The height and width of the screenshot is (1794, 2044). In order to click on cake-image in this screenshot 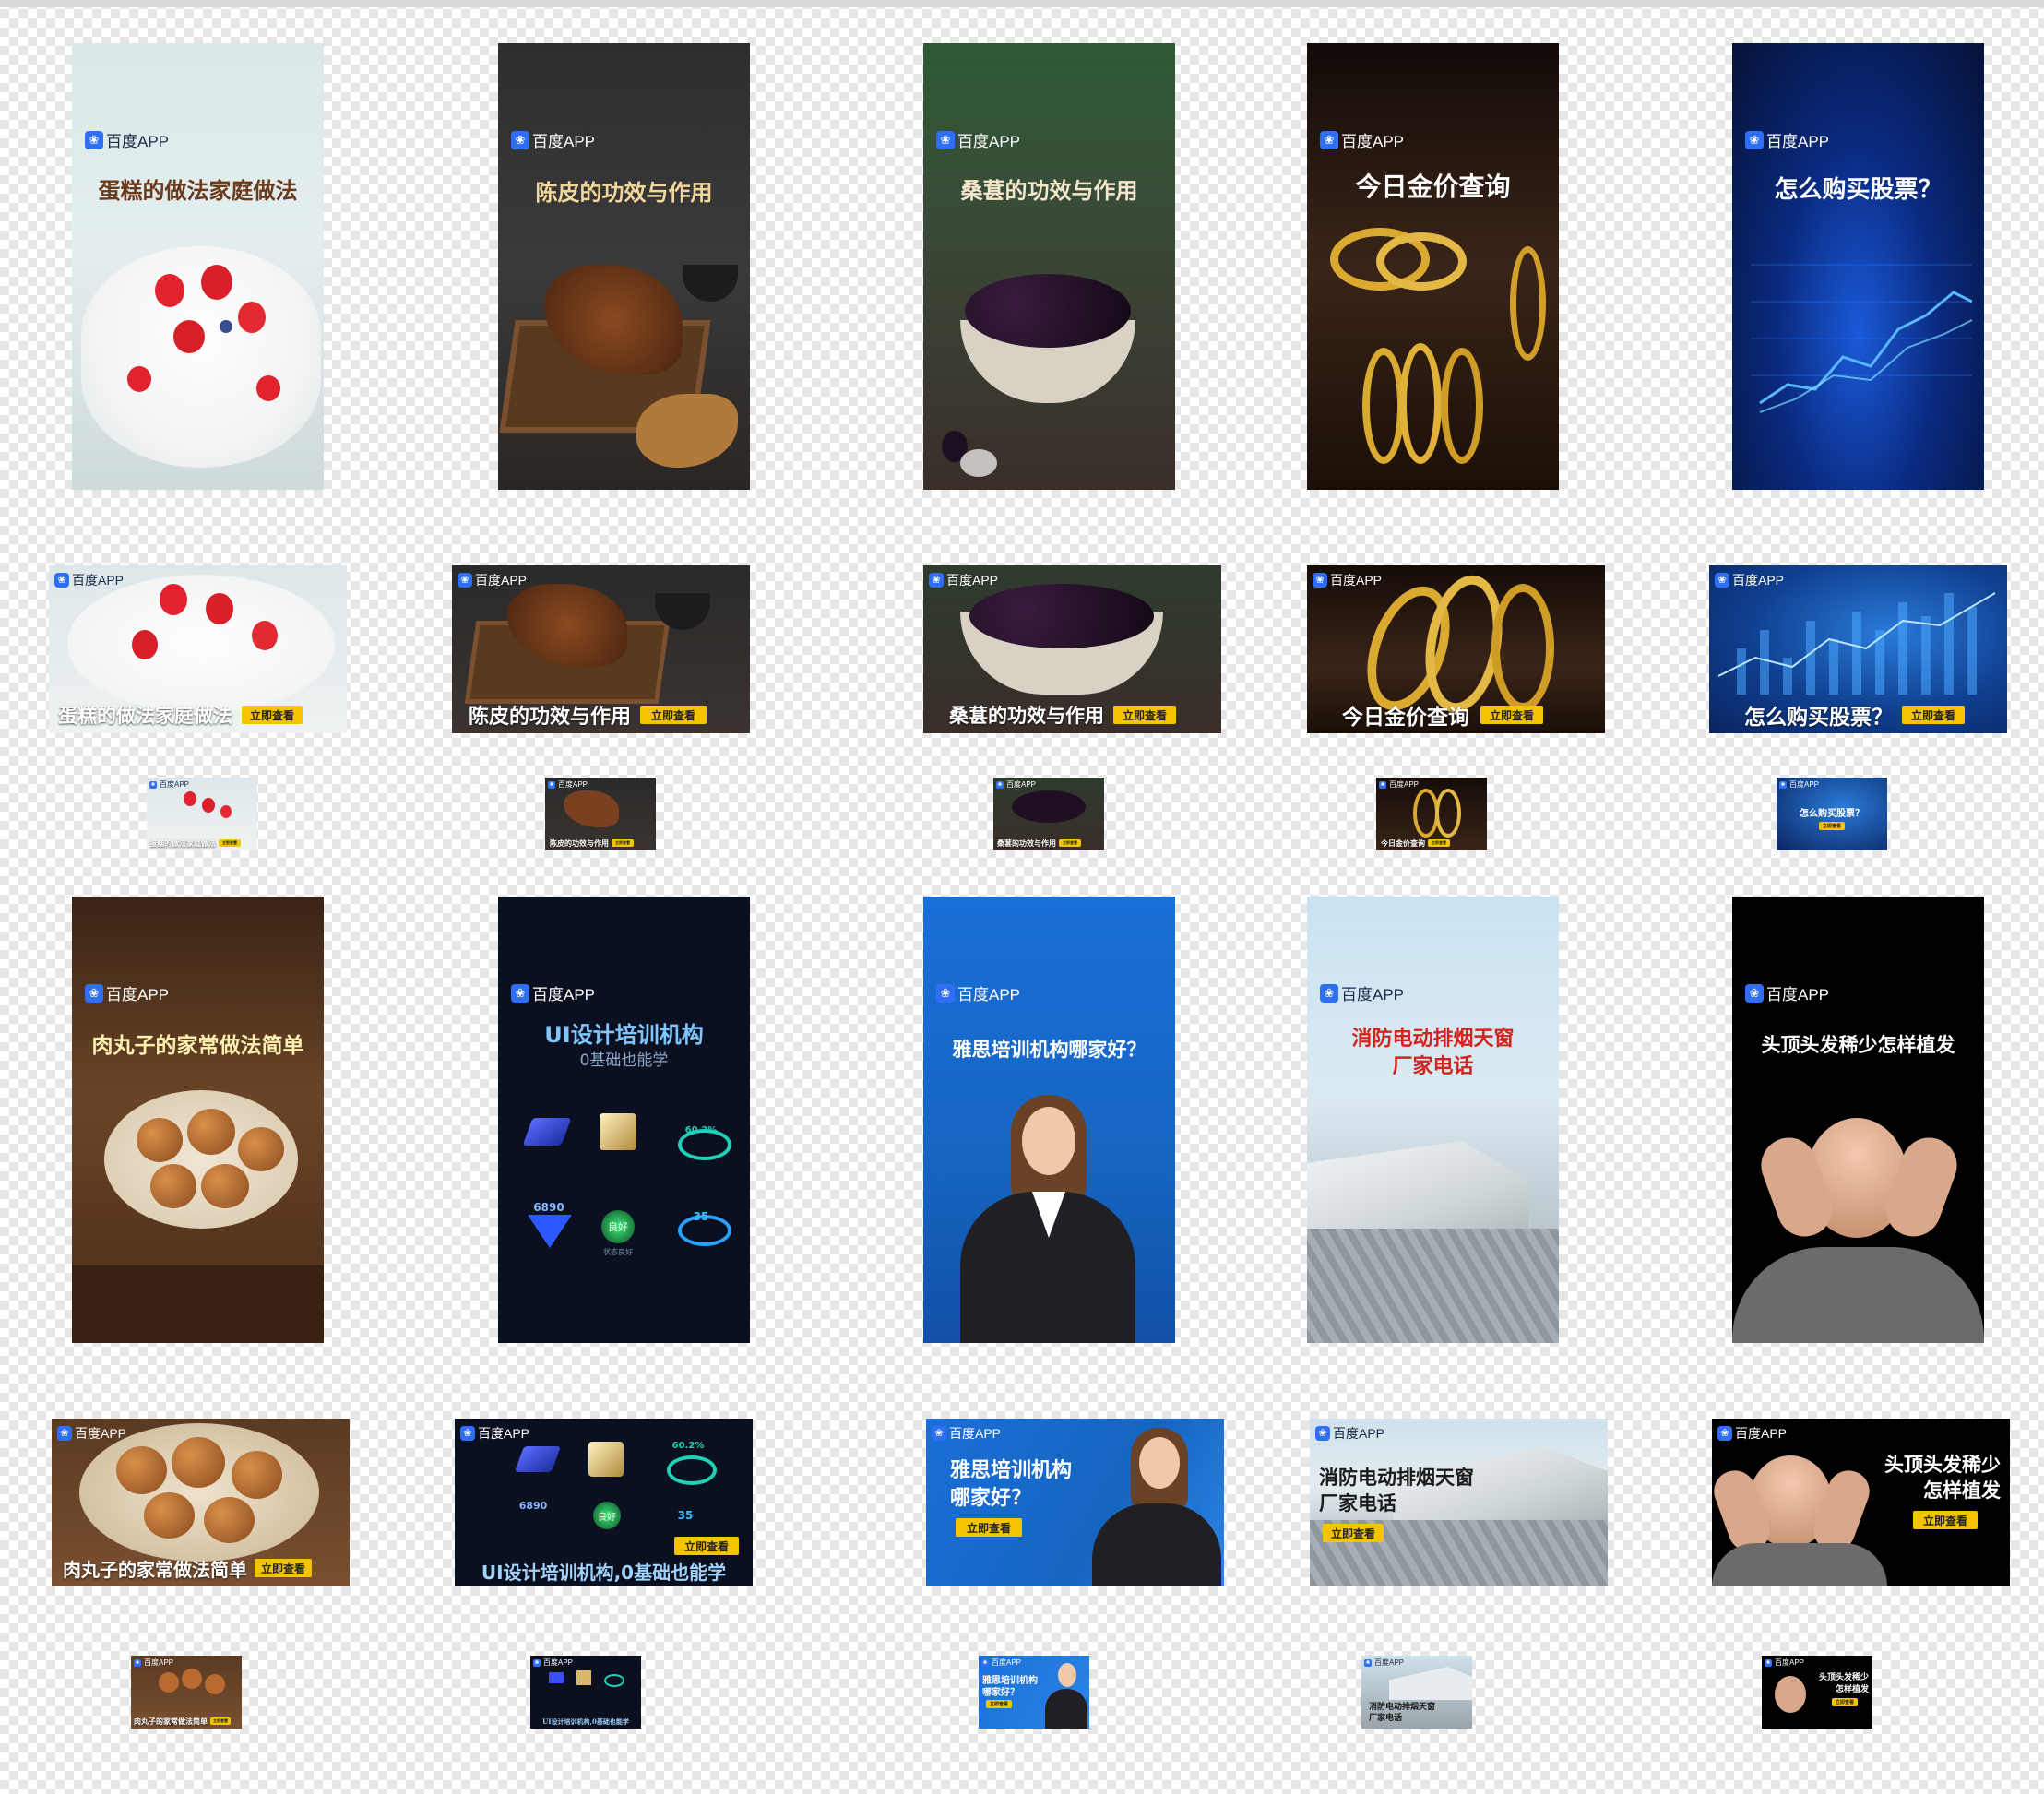, I will do `click(201, 644)`.